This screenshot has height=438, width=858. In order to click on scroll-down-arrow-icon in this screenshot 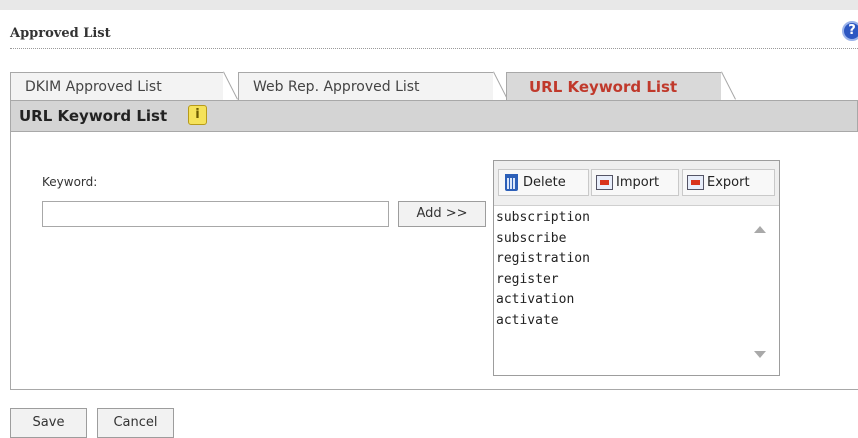, I will do `click(760, 354)`.